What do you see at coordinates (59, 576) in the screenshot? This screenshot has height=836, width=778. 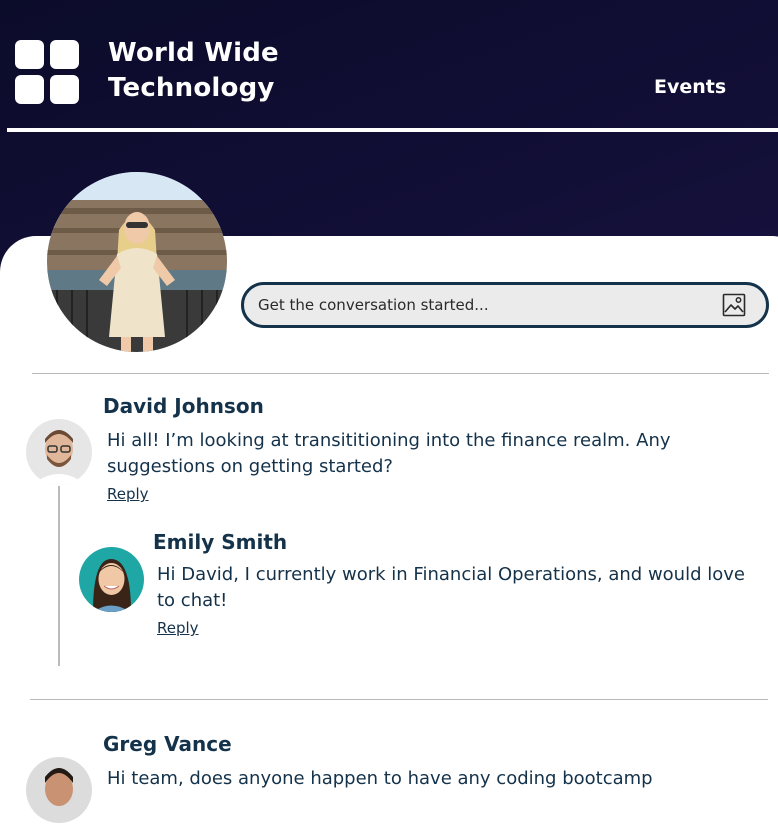 I see `thread-line` at bounding box center [59, 576].